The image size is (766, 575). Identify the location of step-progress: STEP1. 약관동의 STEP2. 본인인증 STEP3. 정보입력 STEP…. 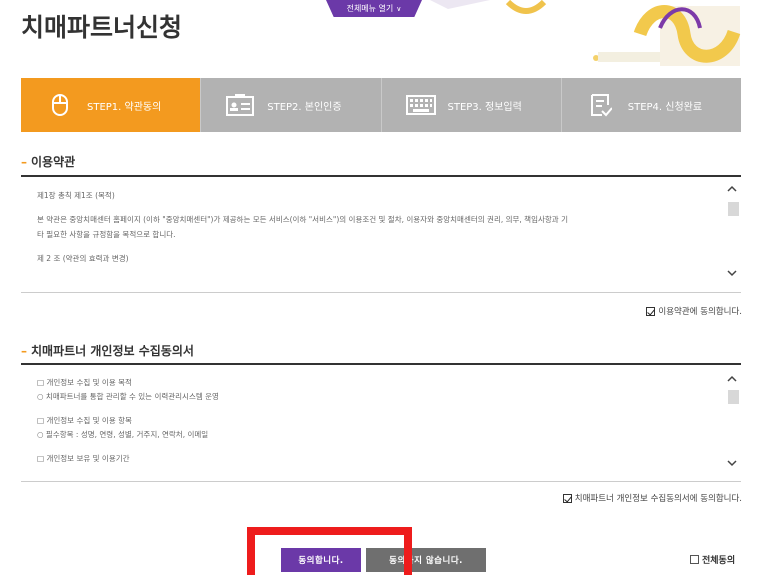
(381, 105).